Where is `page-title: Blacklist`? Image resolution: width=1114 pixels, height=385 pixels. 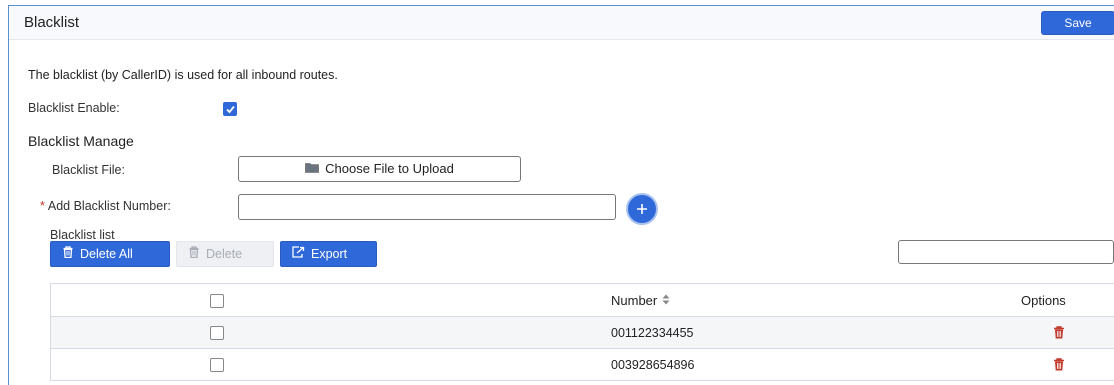
page-title: Blacklist is located at coordinates (52, 22).